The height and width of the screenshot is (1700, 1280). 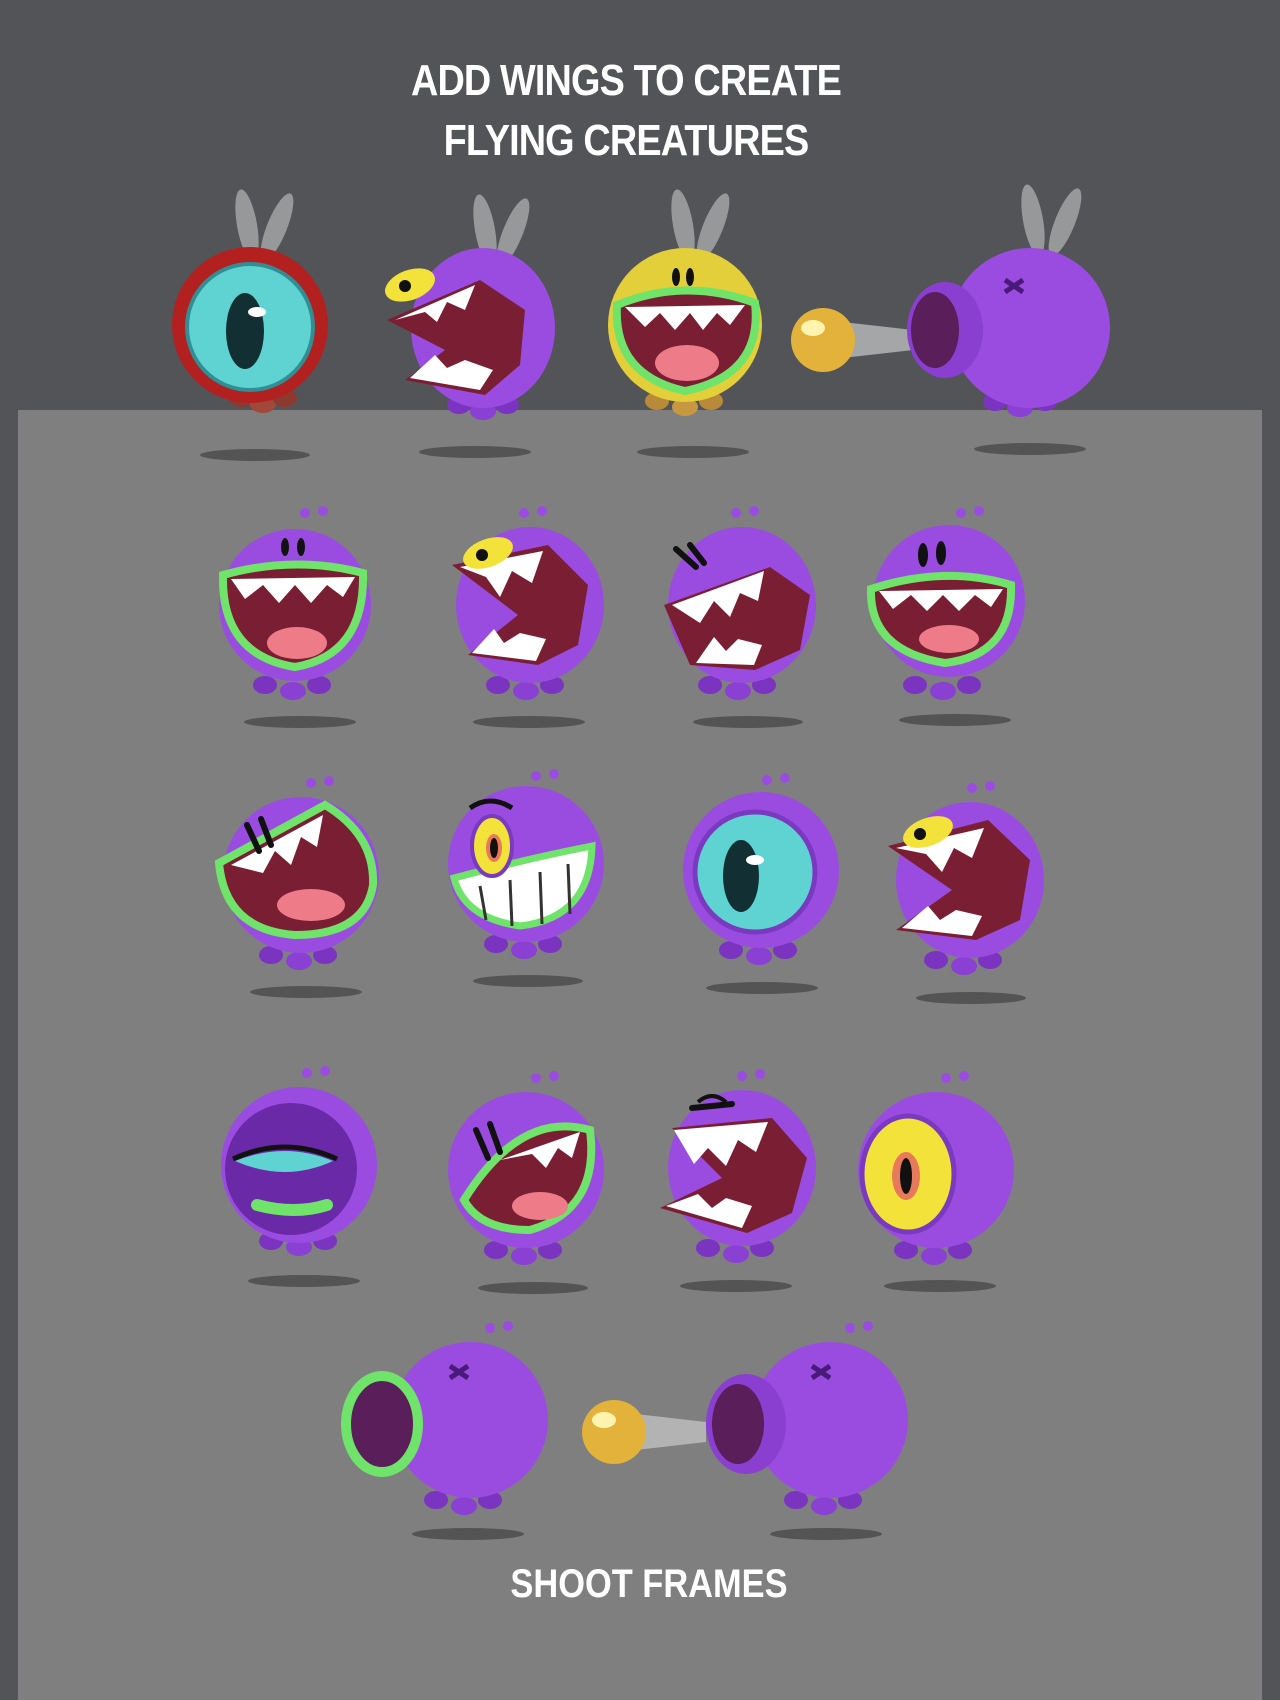 What do you see at coordinates (470, 307) in the screenshot?
I see `chomper-flyer` at bounding box center [470, 307].